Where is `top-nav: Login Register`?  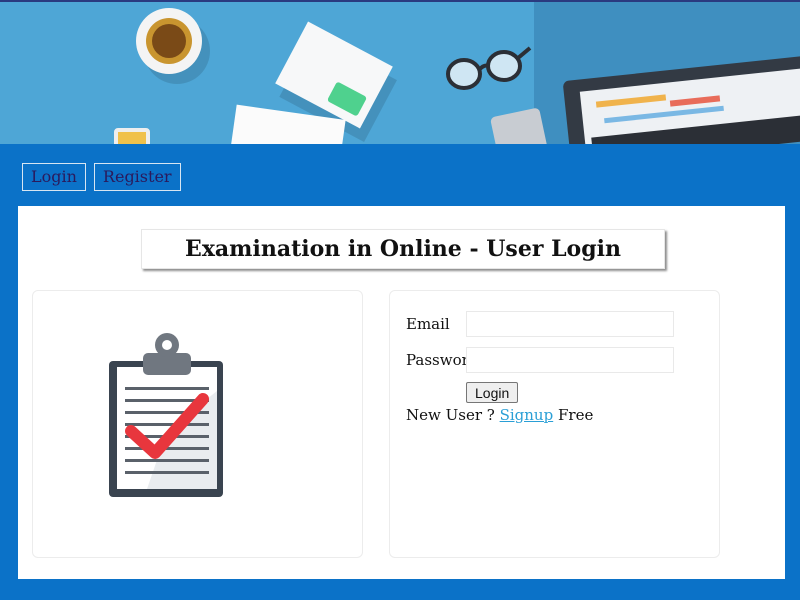
top-nav: Login Register is located at coordinates (101, 177).